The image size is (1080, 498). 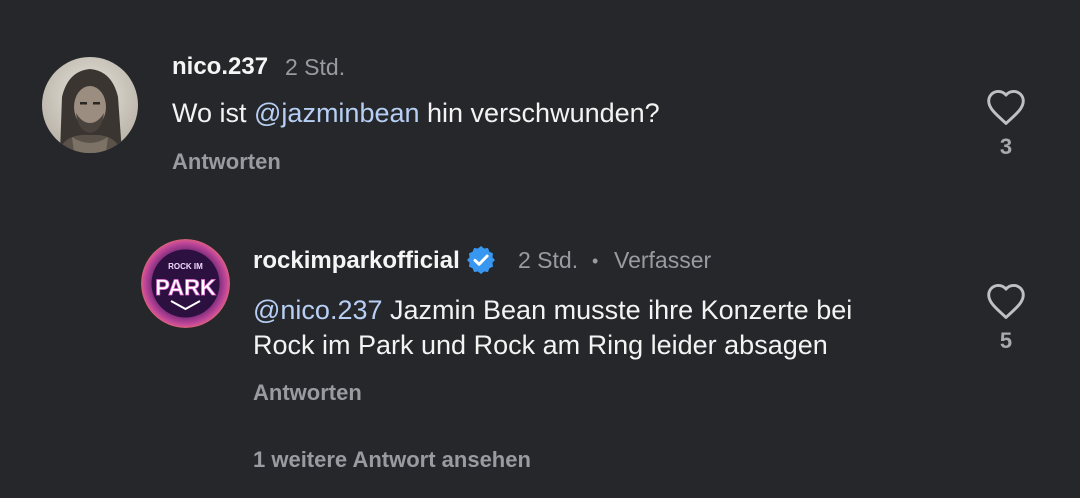 What do you see at coordinates (220, 67) in the screenshot?
I see `comment-username: nico.237` at bounding box center [220, 67].